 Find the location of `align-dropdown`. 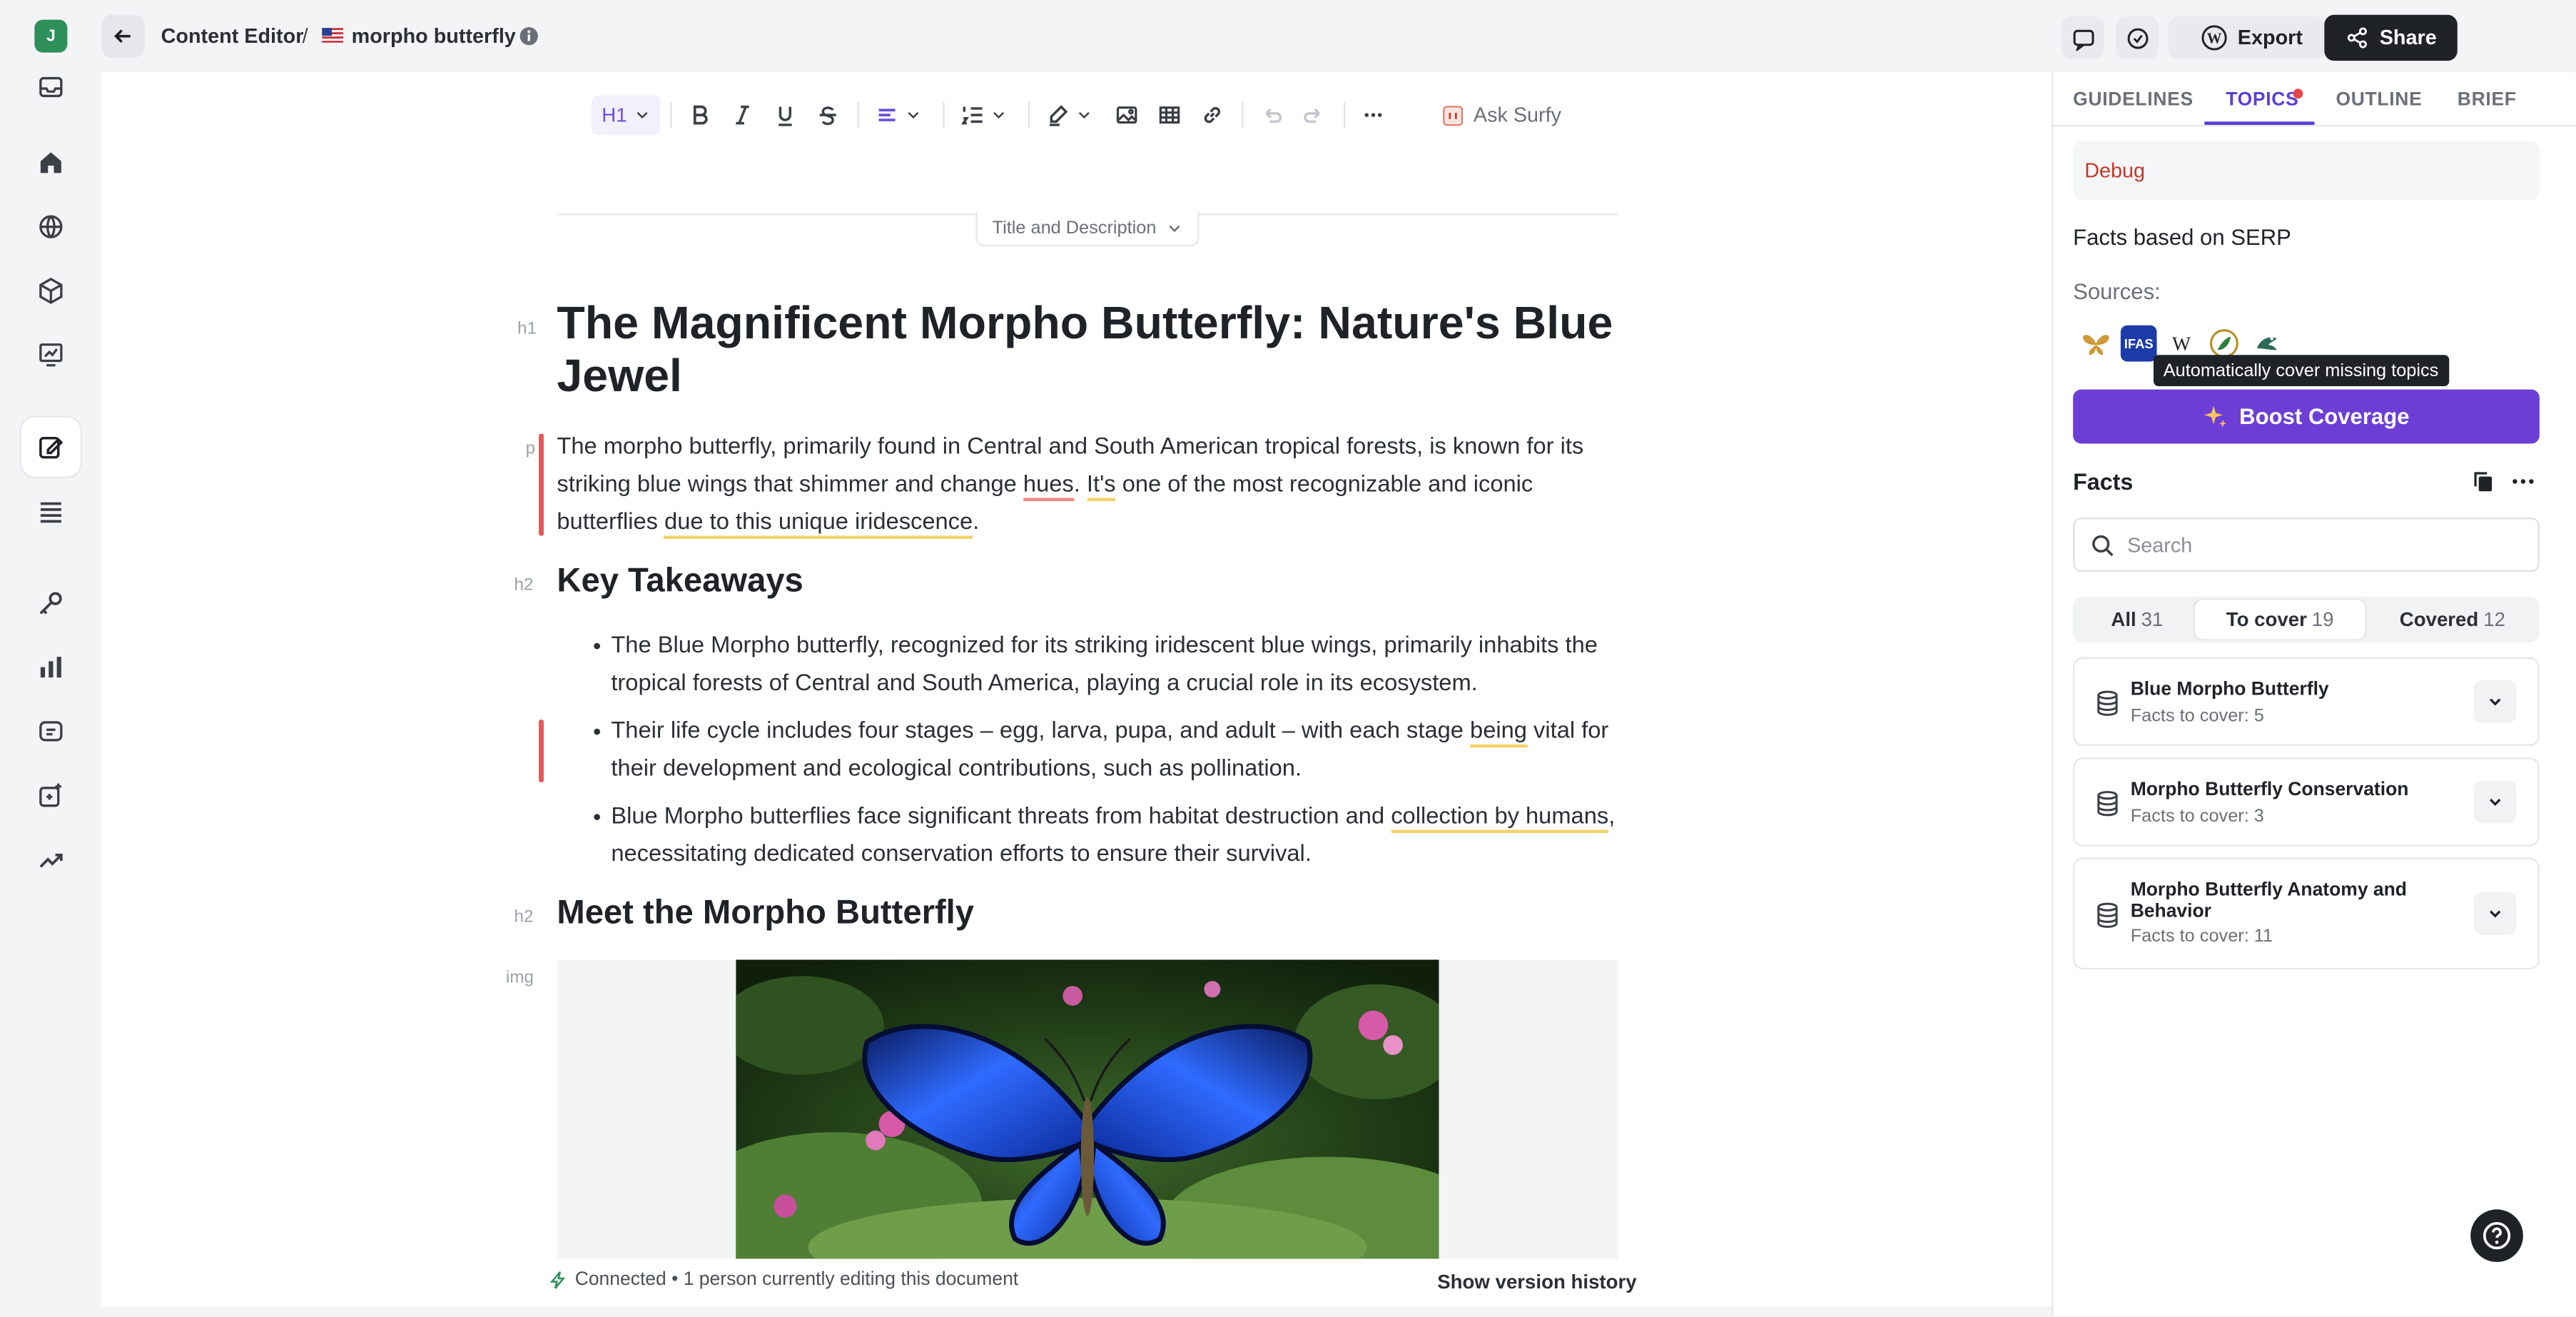

align-dropdown is located at coordinates (898, 115).